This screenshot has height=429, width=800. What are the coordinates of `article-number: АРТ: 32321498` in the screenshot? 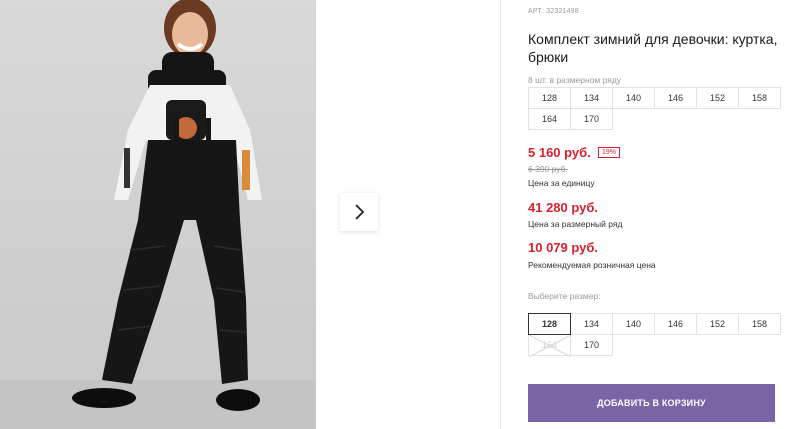 It's located at (553, 11).